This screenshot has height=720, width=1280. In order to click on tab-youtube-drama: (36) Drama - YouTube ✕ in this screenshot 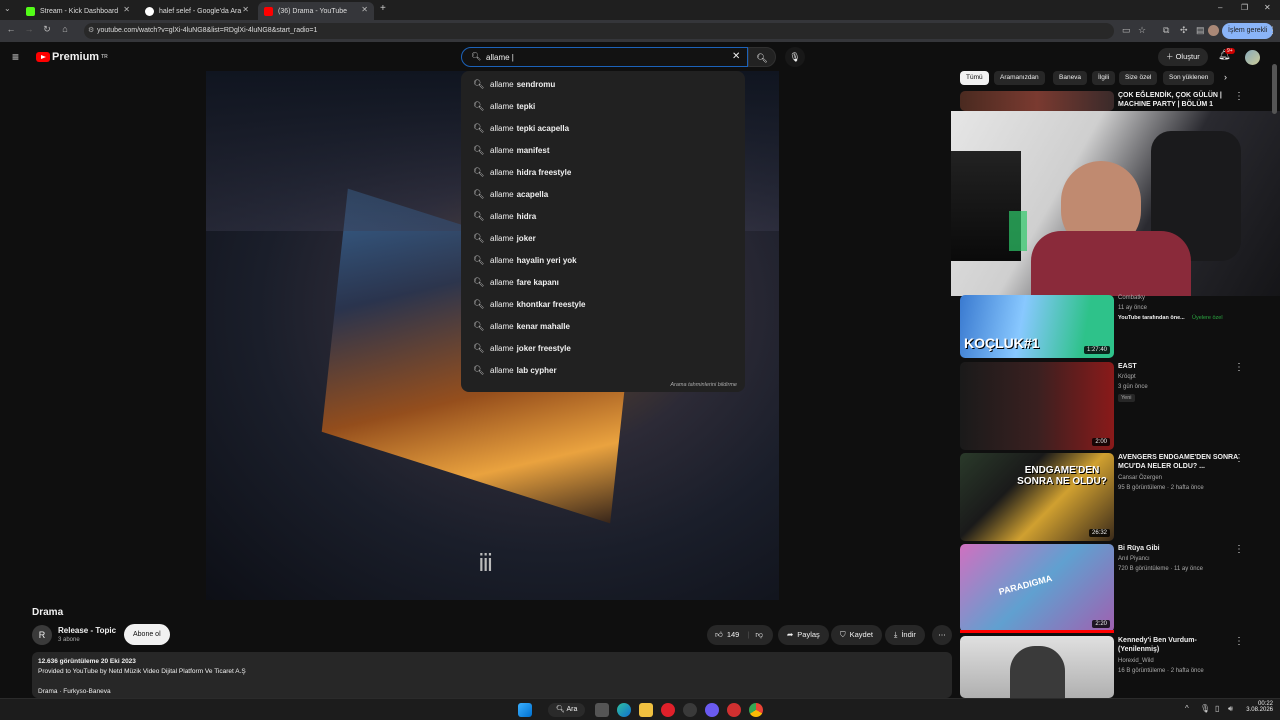, I will do `click(316, 11)`.